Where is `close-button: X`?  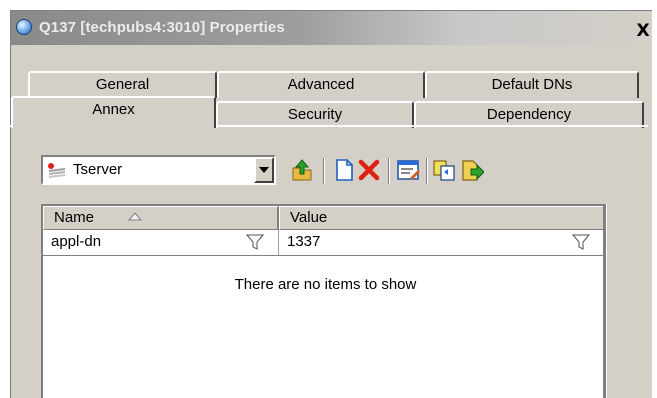 close-button: X is located at coordinates (643, 31).